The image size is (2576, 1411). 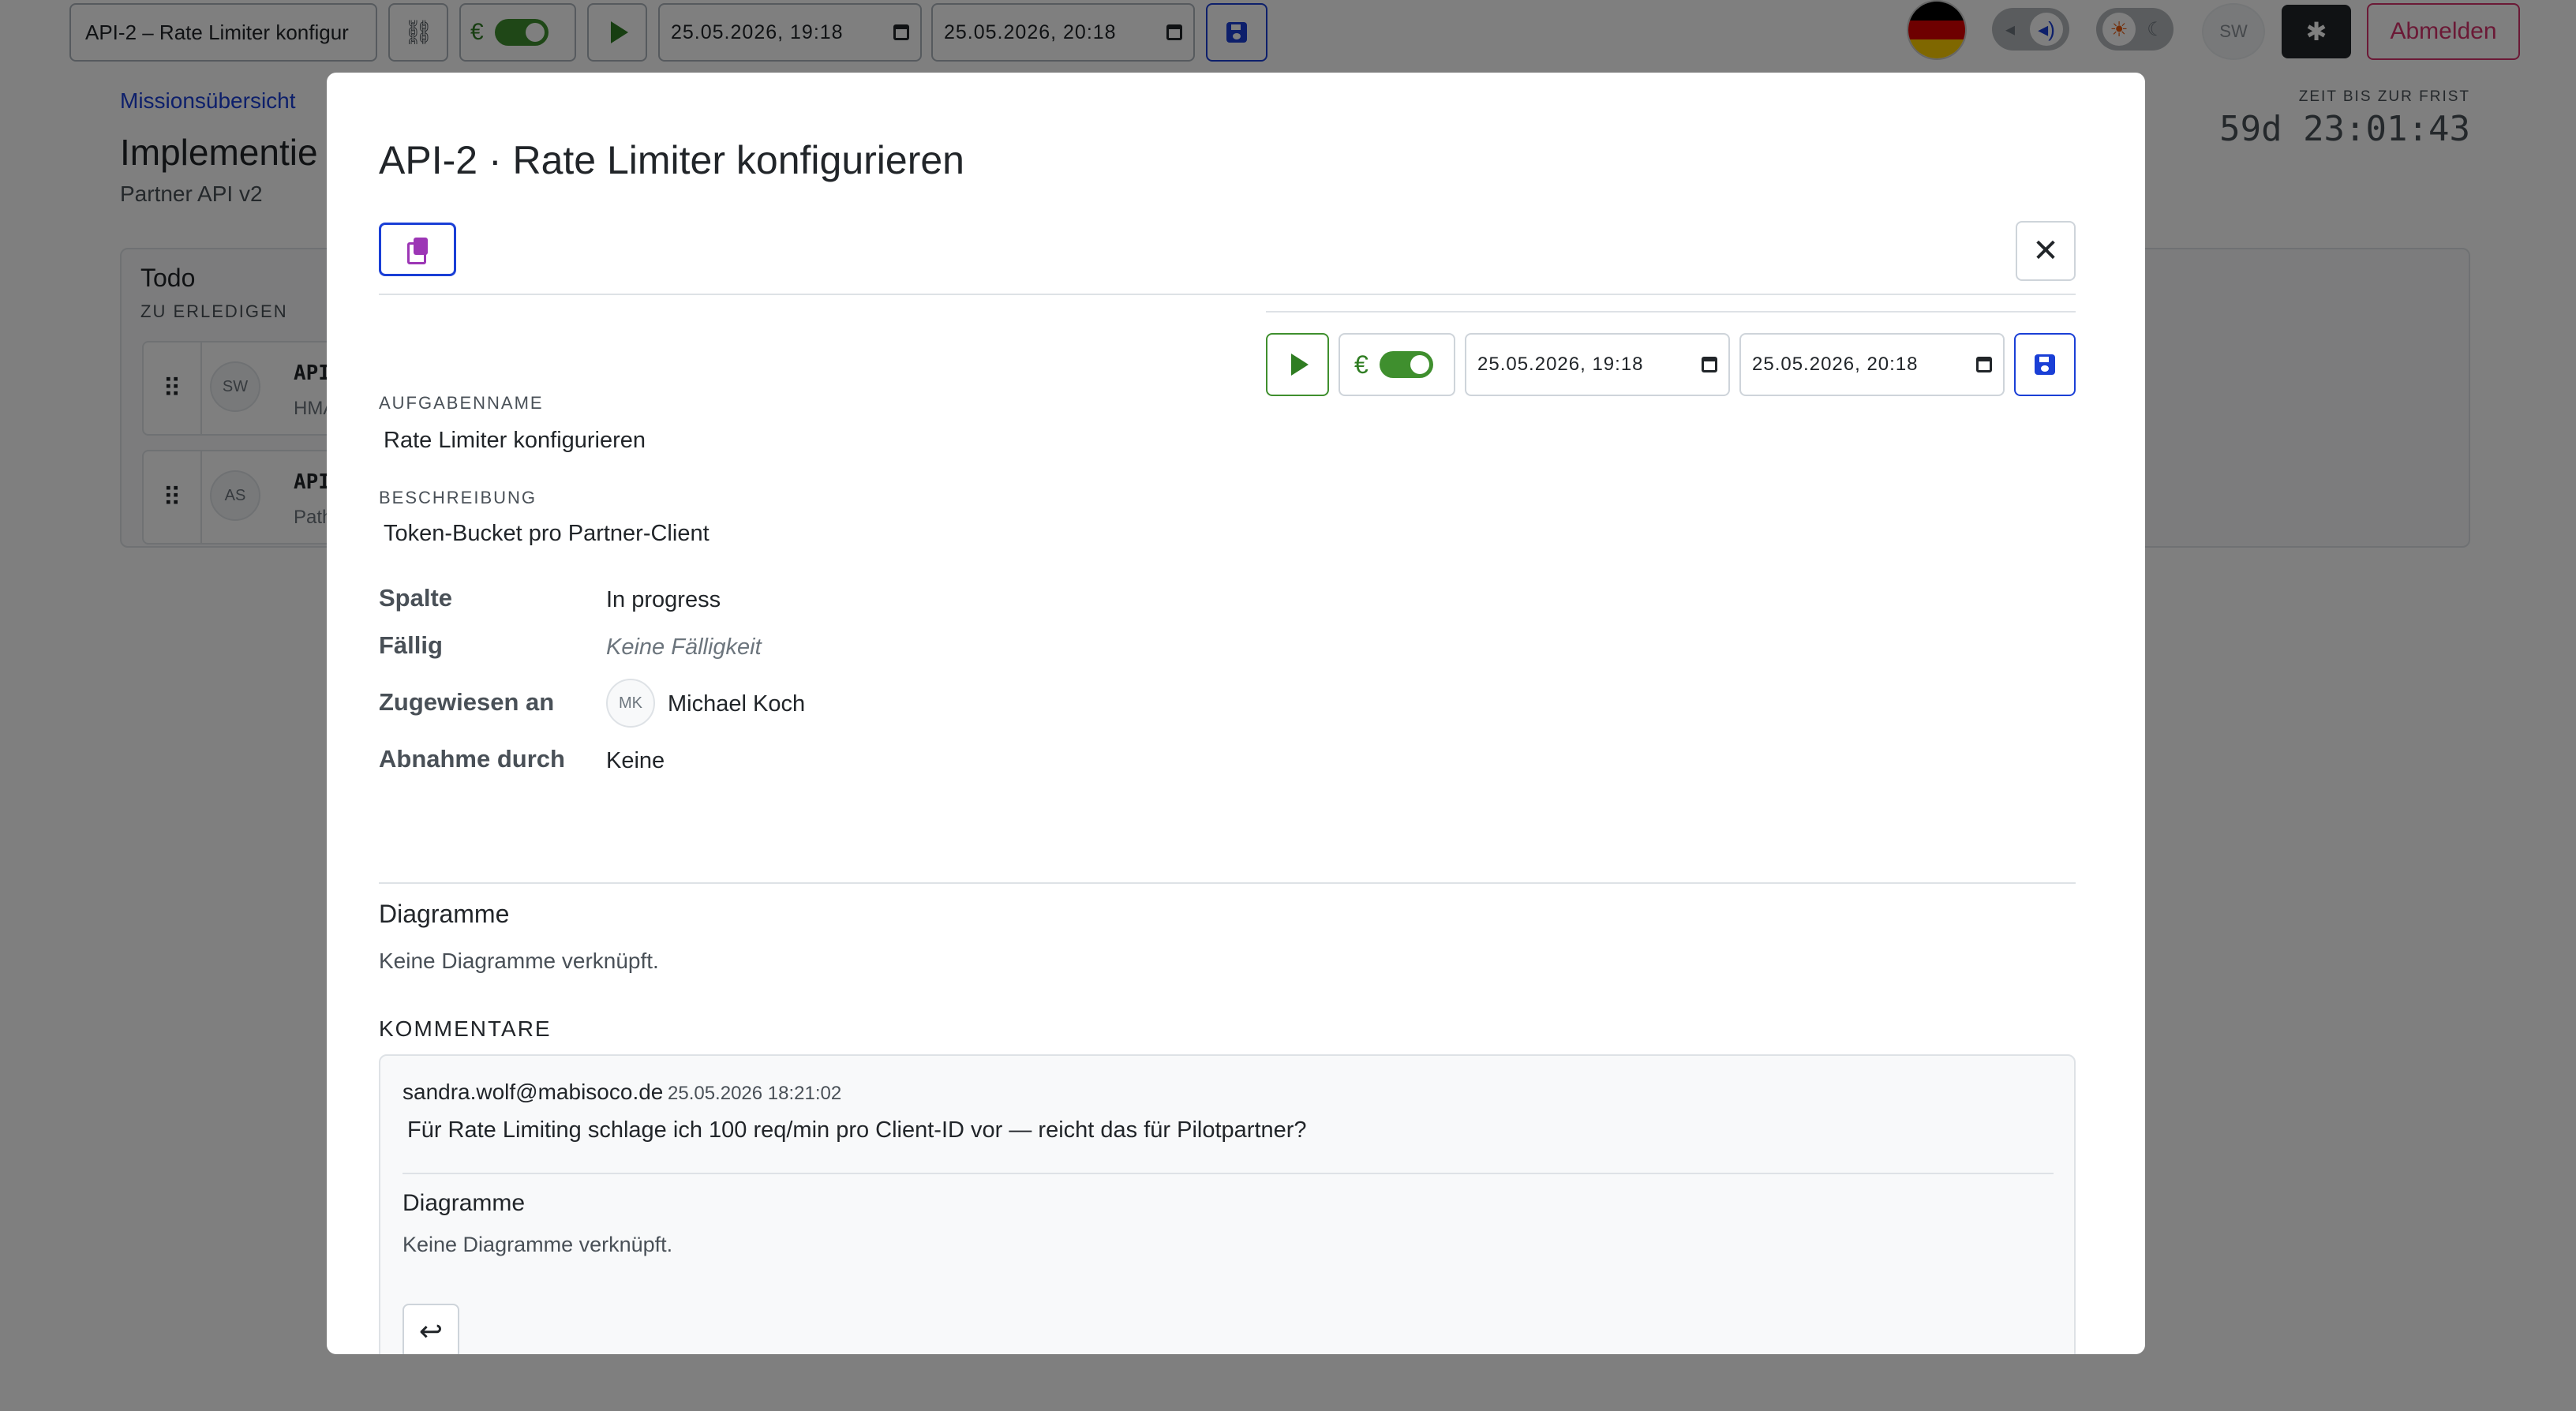 I want to click on reply-button: ↩, so click(x=430, y=1329).